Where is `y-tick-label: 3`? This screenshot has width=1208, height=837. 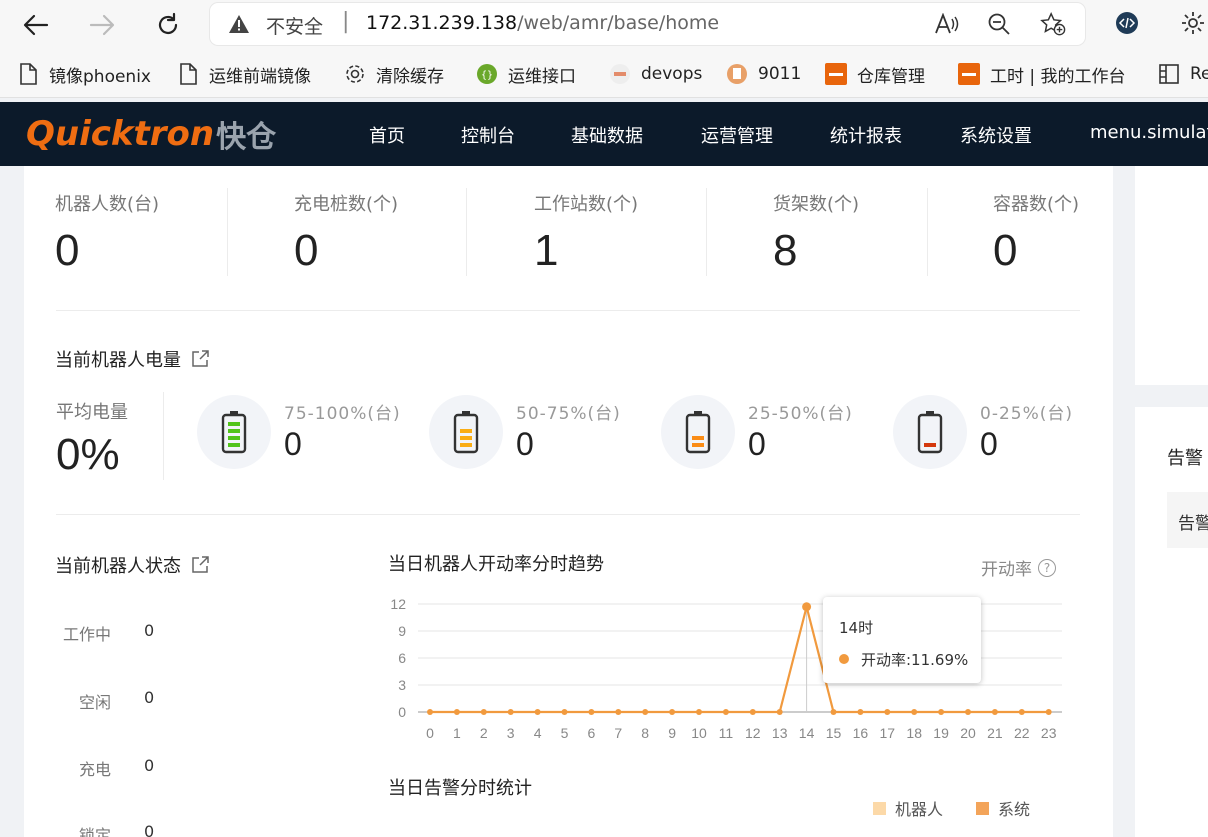 y-tick-label: 3 is located at coordinates (402, 685).